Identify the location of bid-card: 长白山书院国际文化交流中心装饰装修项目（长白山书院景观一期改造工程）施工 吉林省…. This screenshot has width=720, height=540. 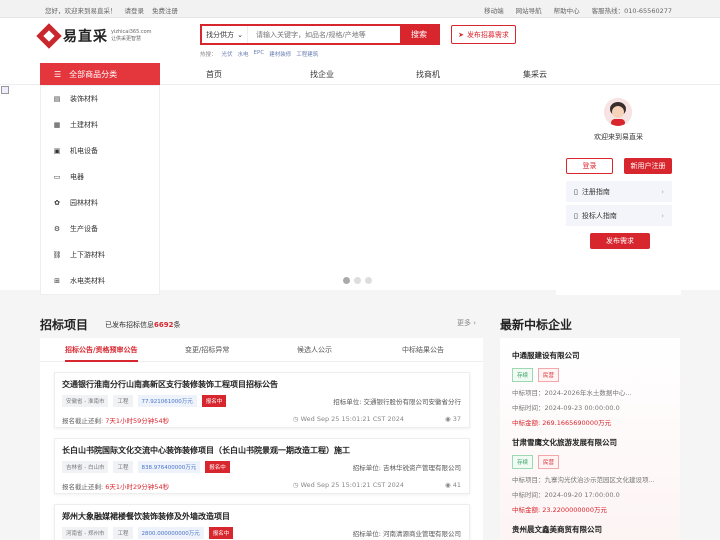
(262, 466).